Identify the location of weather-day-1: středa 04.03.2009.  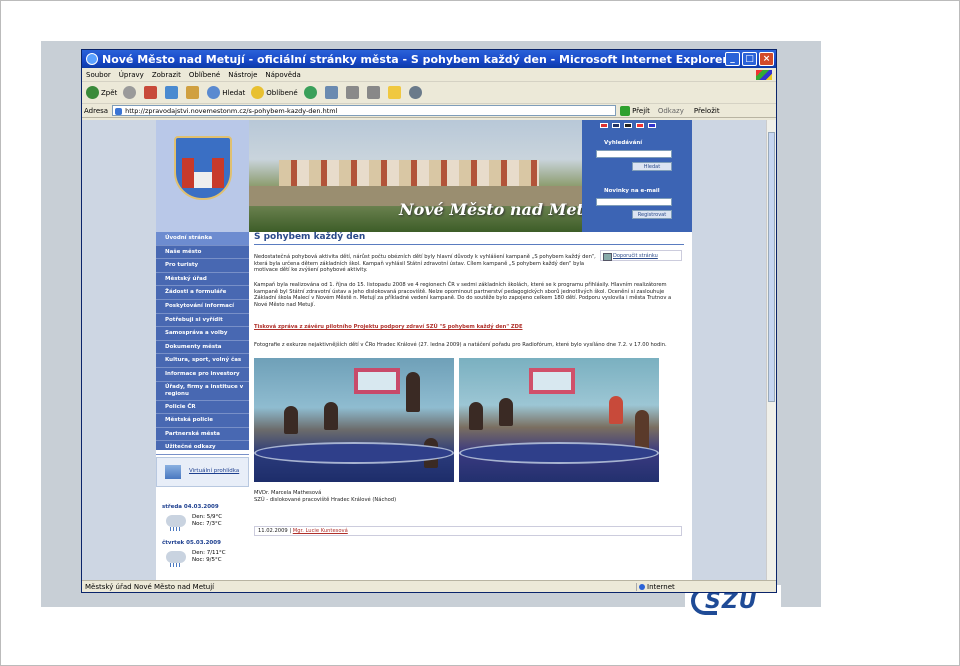
(190, 507).